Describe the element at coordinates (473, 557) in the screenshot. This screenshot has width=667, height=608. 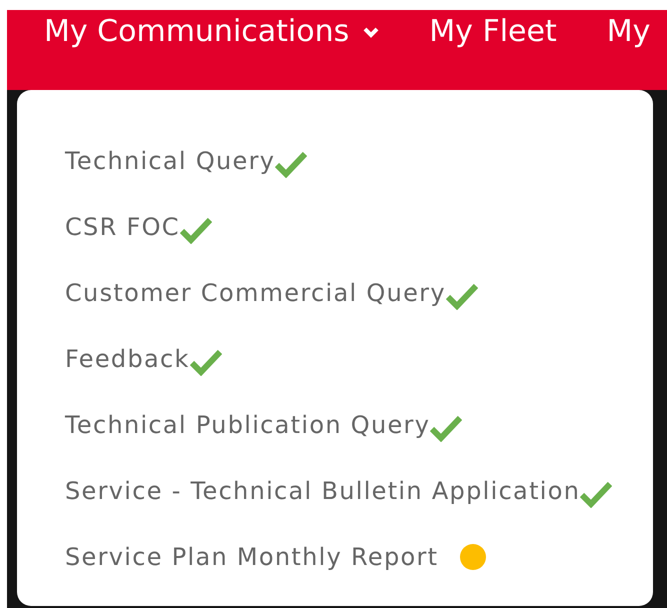
I see `status-dot` at that location.